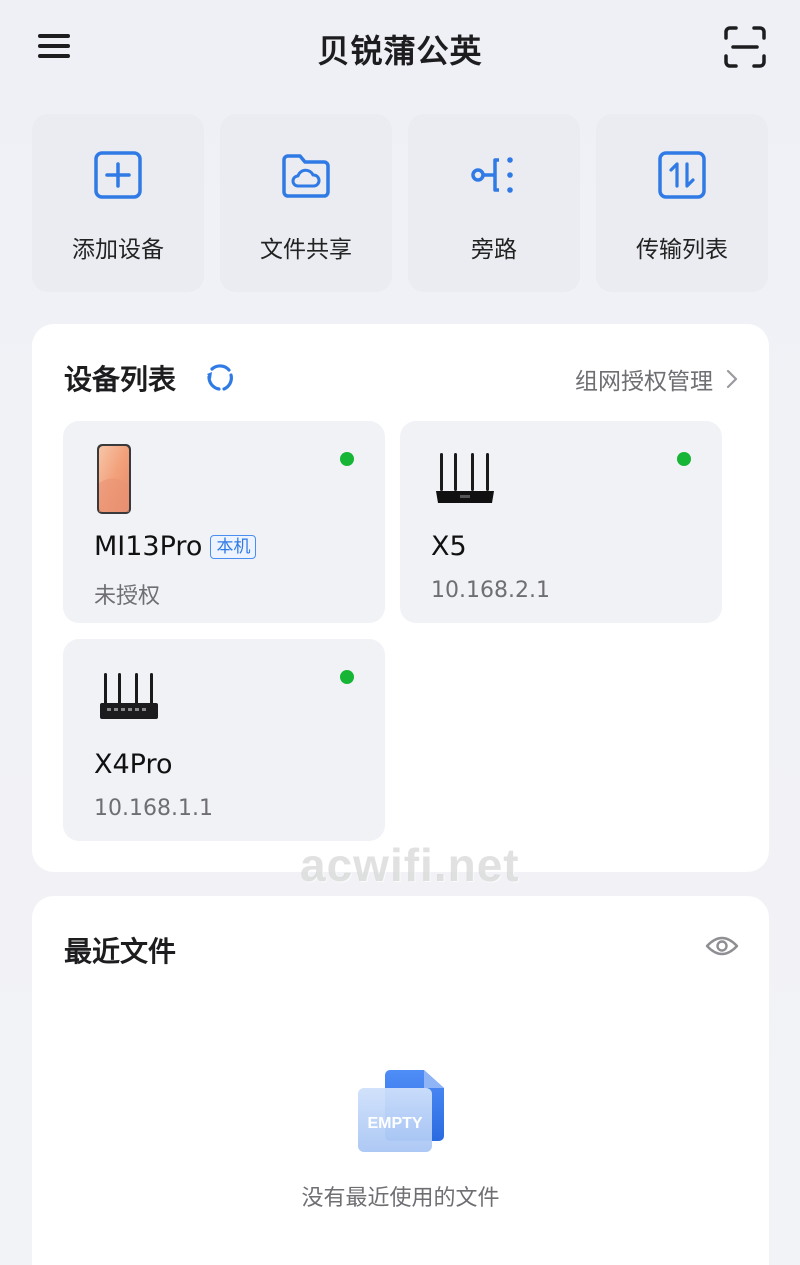 Image resolution: width=800 pixels, height=1265 pixels. I want to click on top-bar: 贝锐蒲公英, so click(400, 48).